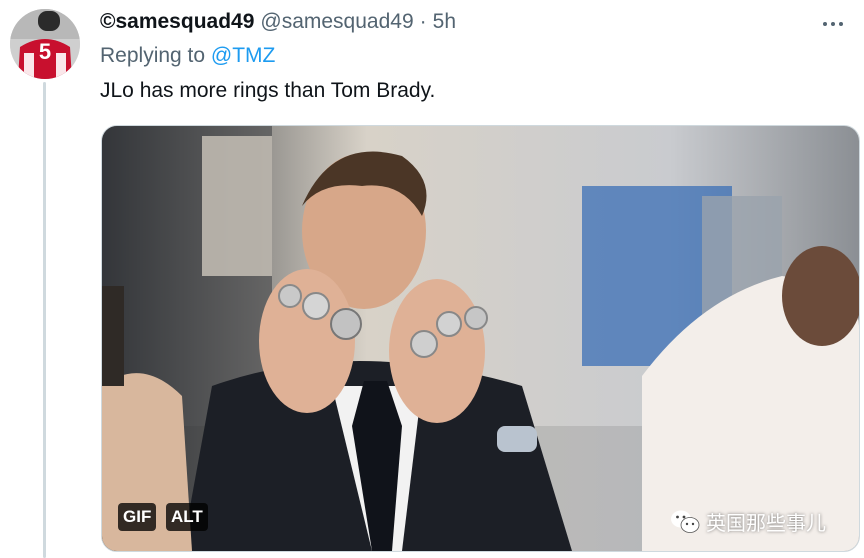 This screenshot has height=558, width=864. I want to click on replying-to-label: Replying to, so click(153, 55).